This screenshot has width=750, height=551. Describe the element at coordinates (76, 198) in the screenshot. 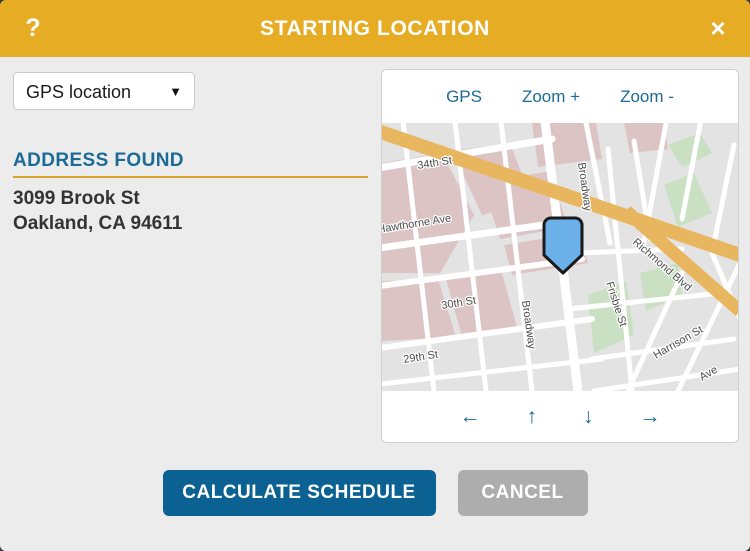

I see `address-line-1: 3099 Brook St` at that location.